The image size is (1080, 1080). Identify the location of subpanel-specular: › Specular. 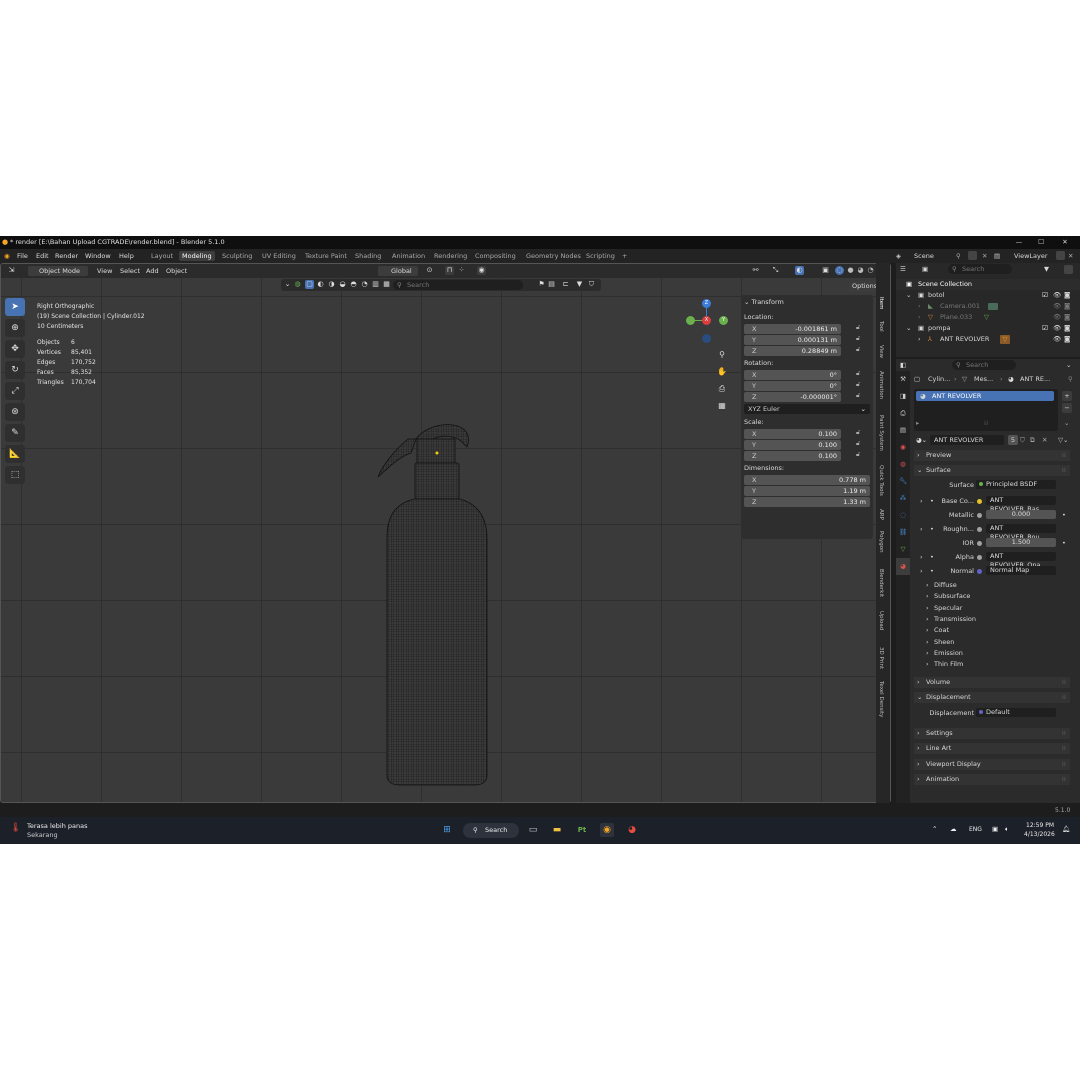
(996, 608).